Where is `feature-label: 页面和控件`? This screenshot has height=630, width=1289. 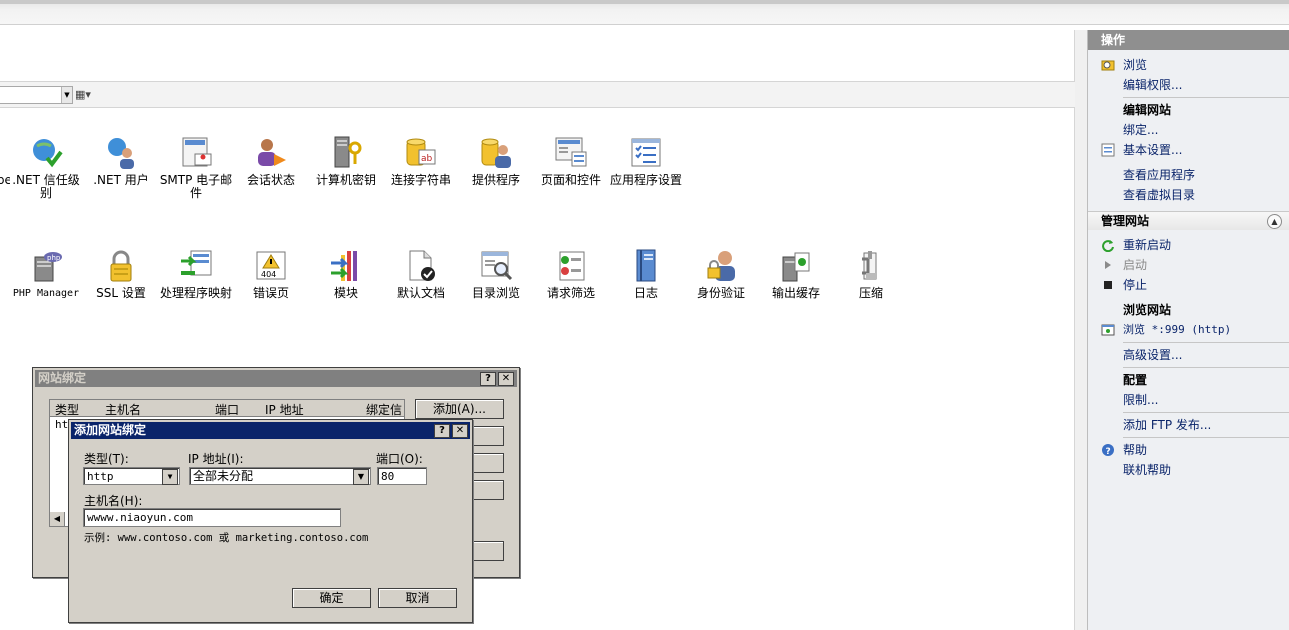 feature-label: 页面和控件 is located at coordinates (570, 180).